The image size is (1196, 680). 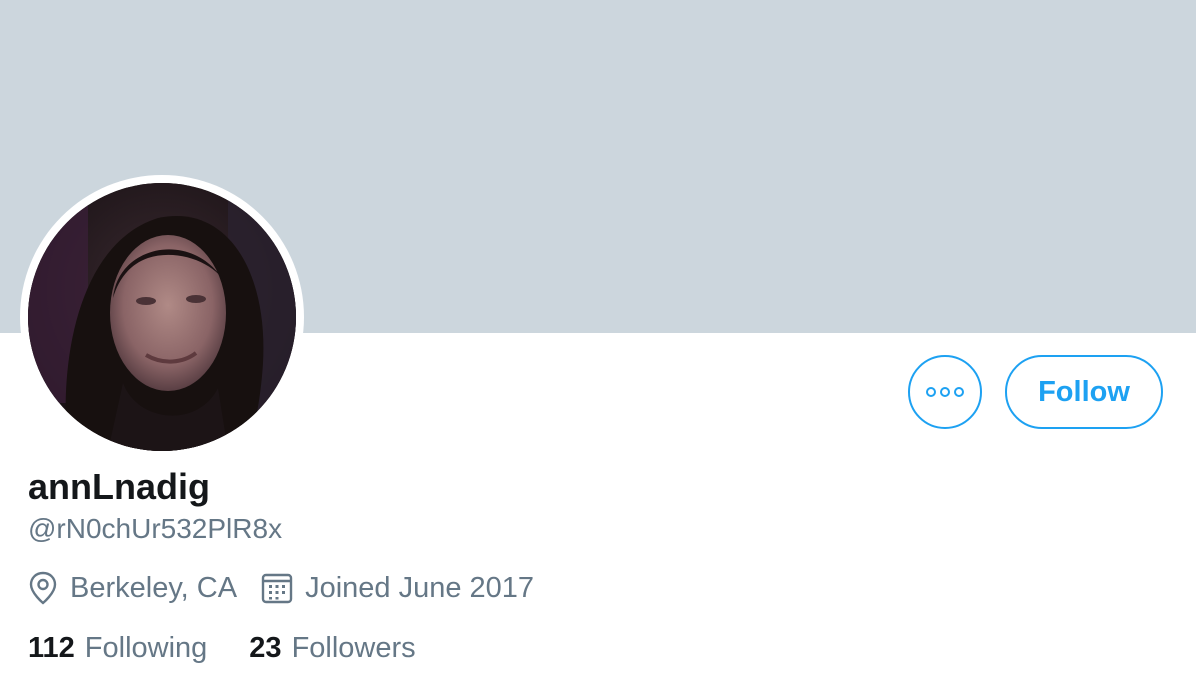 I want to click on followers-count: 23, so click(x=265, y=647).